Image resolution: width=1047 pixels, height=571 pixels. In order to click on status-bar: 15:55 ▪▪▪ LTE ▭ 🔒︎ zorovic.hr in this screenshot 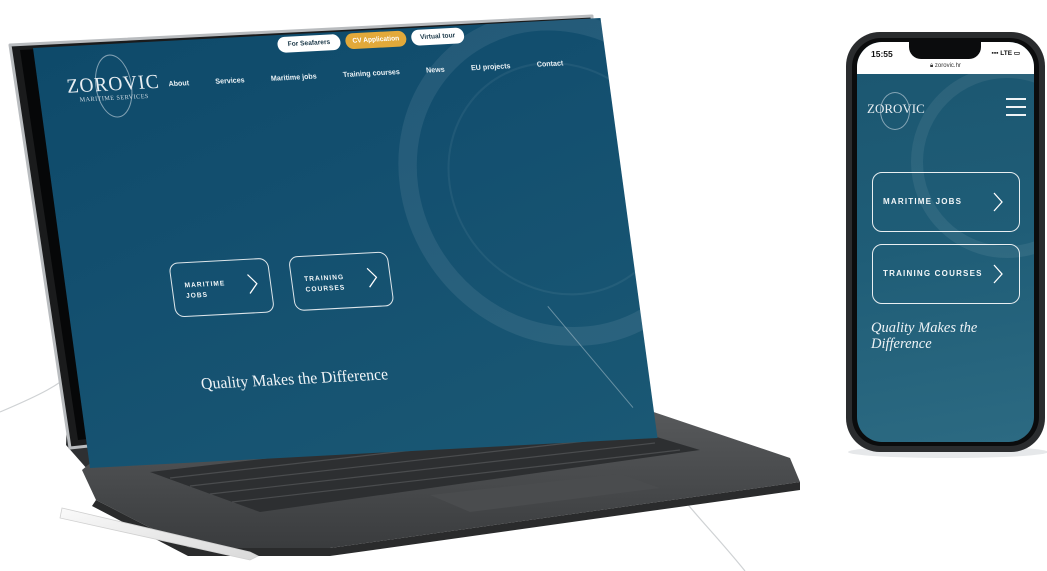, I will do `click(945, 58)`.